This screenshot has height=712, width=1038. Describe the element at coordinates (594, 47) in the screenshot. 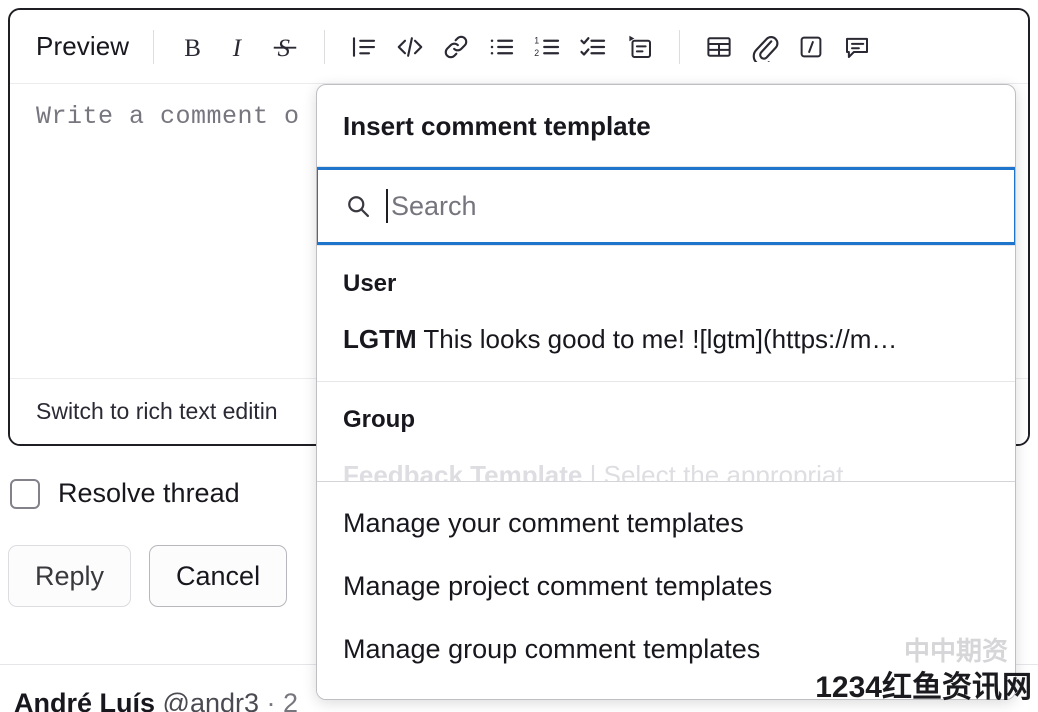

I see `checklist-icon` at that location.